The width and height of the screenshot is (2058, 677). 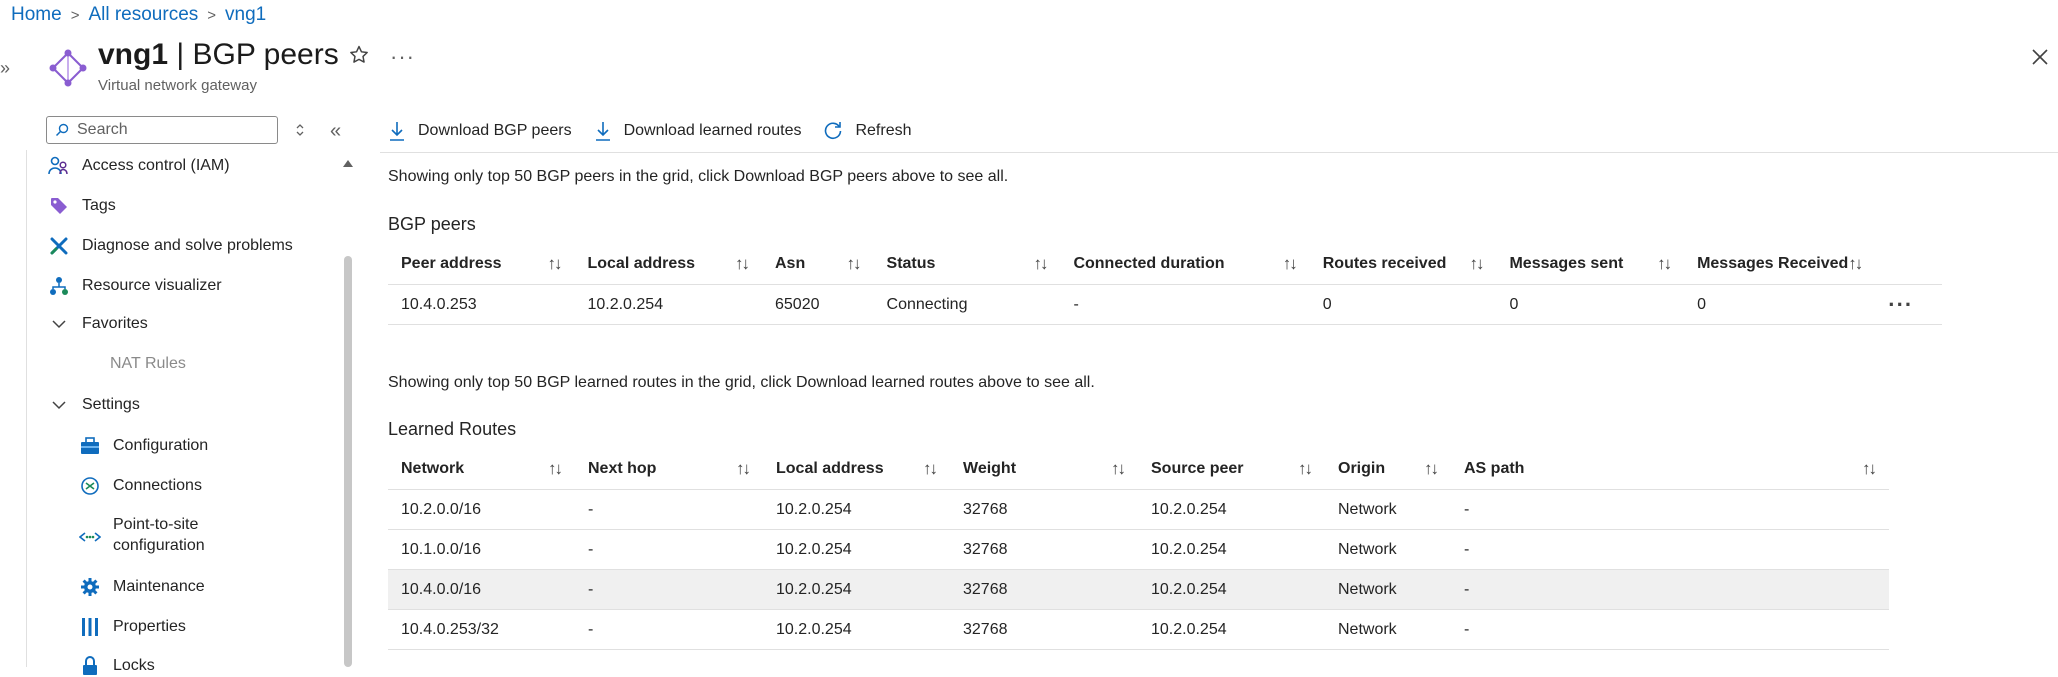 What do you see at coordinates (1185, 264) in the screenshot?
I see `column-header: Connected duration ↑↓` at bounding box center [1185, 264].